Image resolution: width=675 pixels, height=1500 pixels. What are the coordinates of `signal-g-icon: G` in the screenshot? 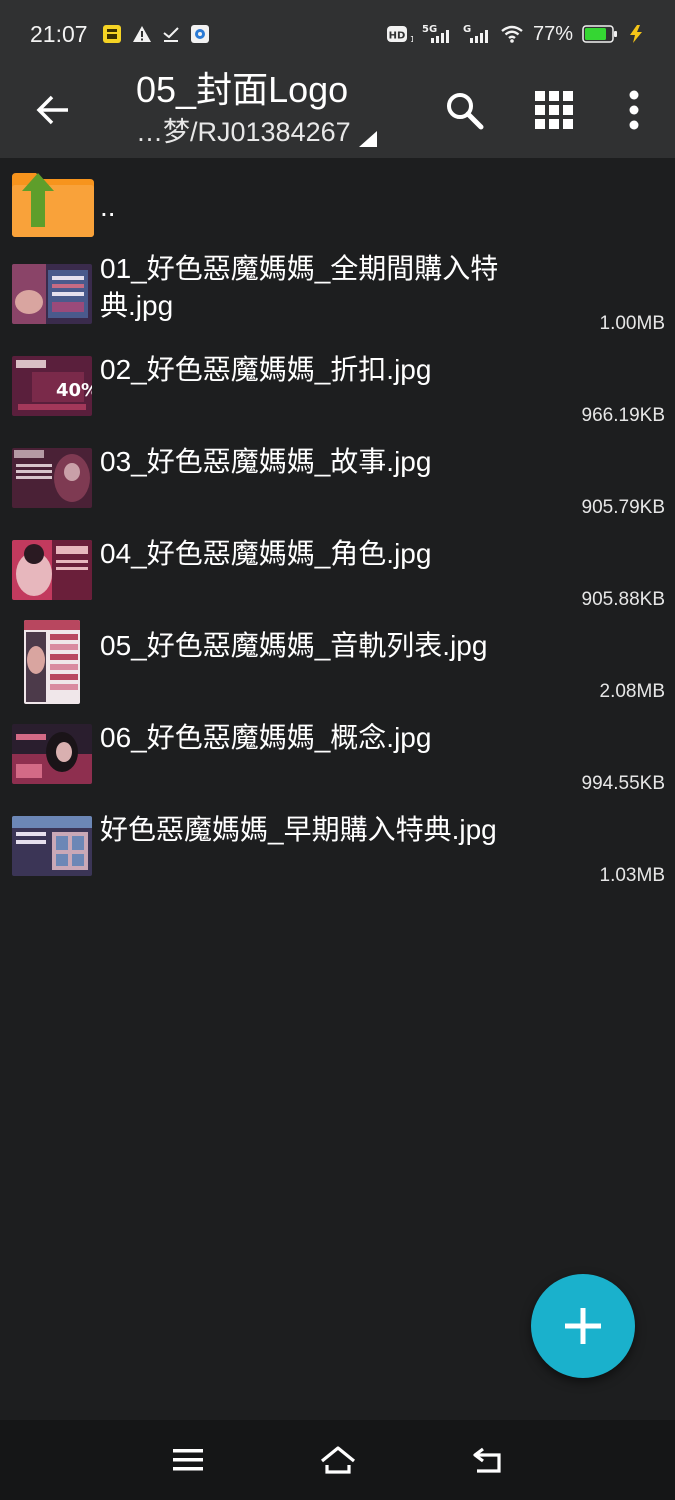 It's located at (476, 34).